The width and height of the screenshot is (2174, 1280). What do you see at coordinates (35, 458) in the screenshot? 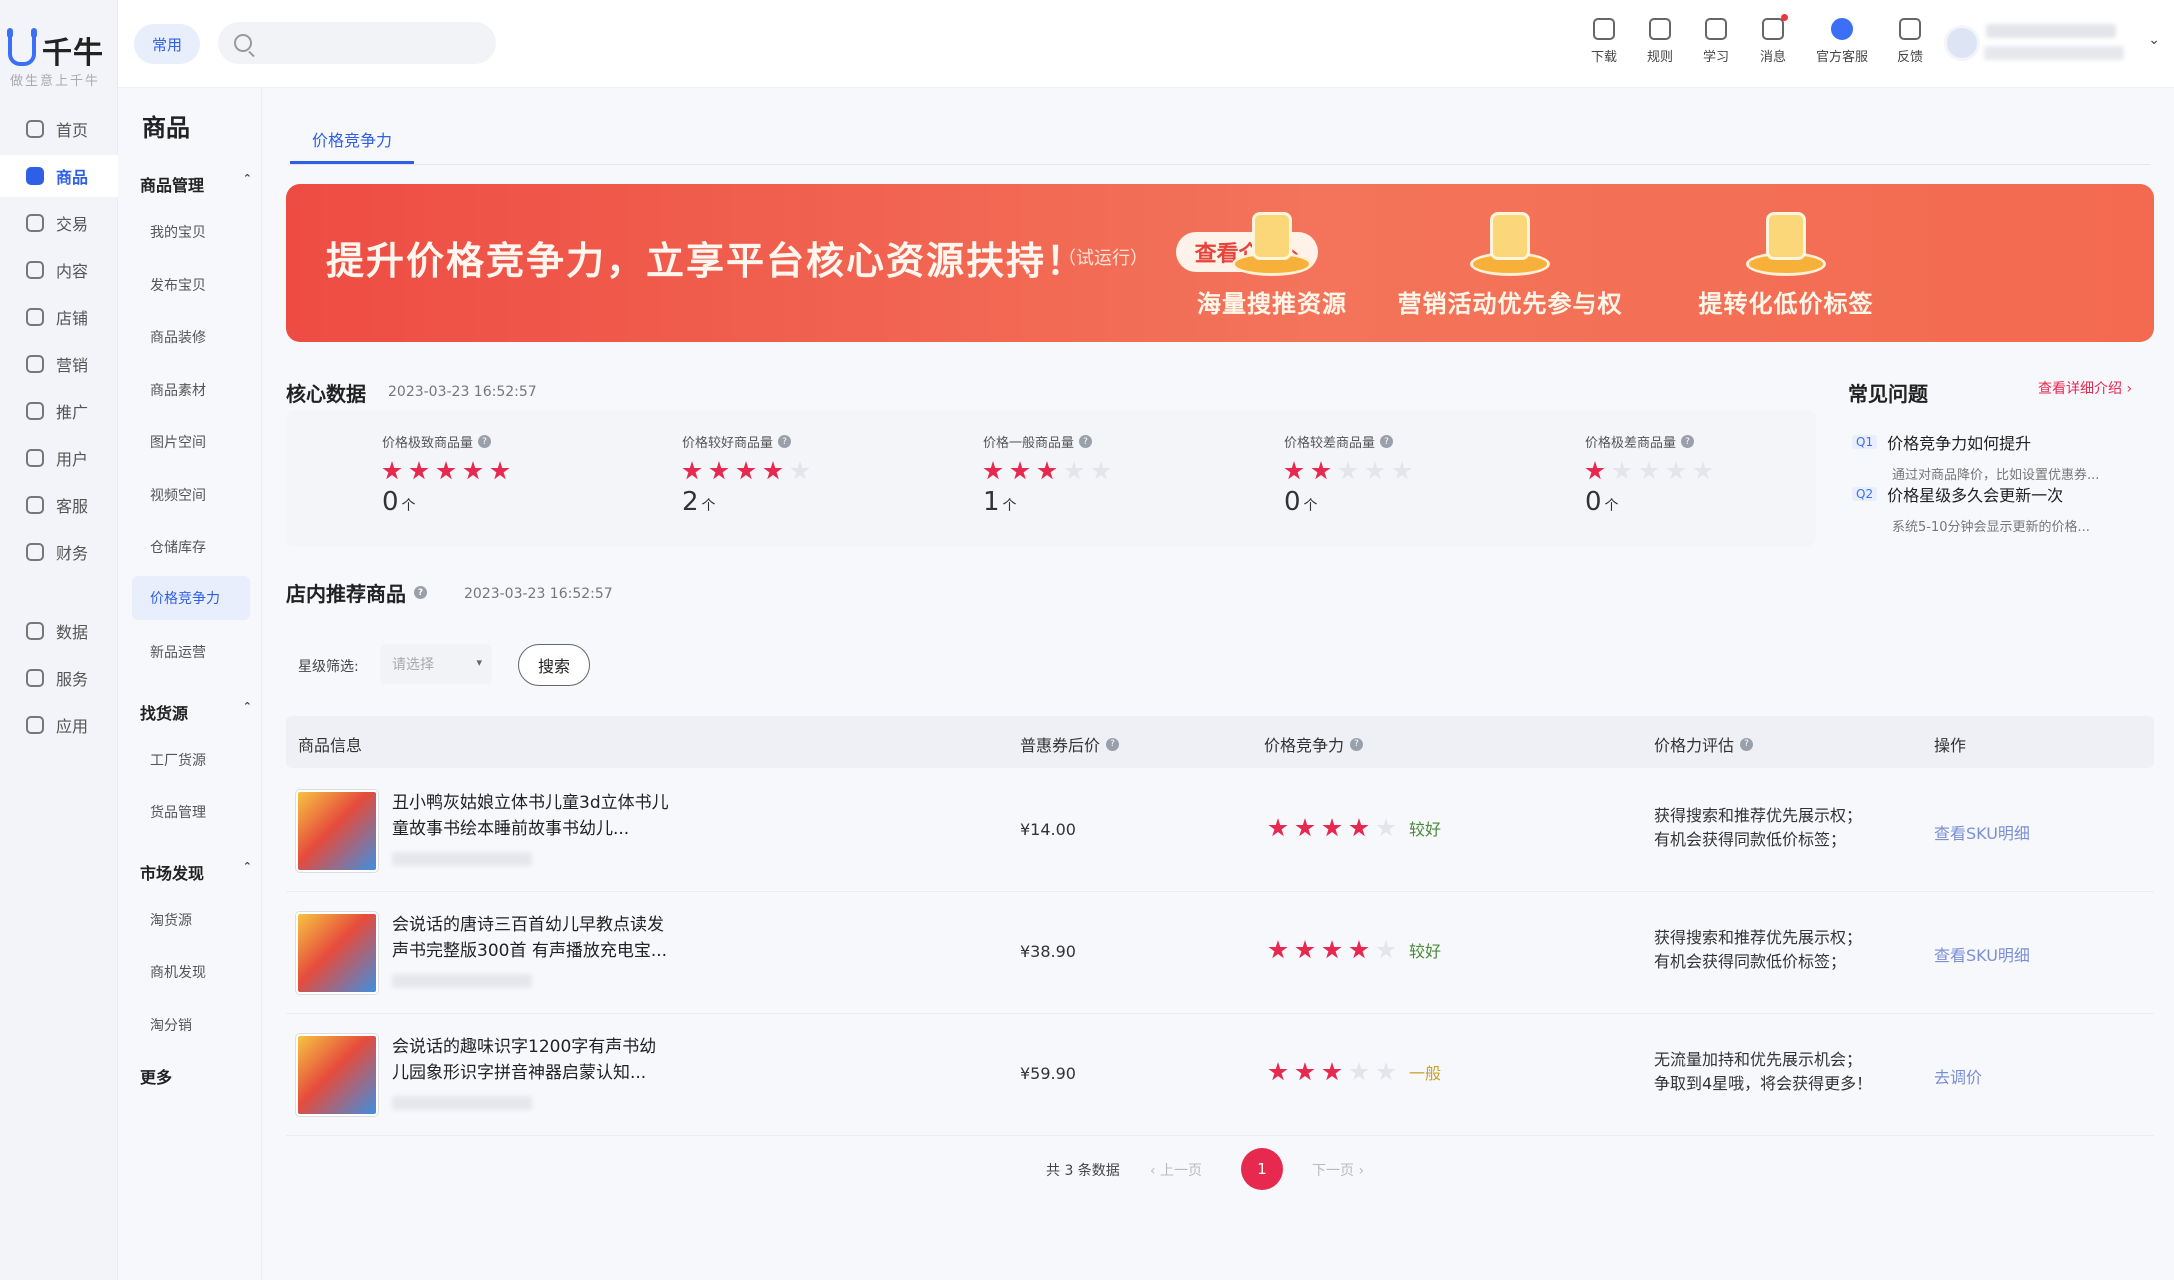
I see `user-icon` at bounding box center [35, 458].